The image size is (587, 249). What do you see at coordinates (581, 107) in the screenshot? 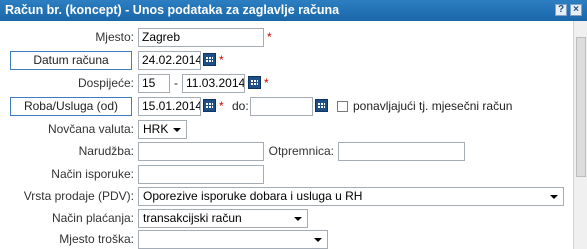
I see `scrollbar-thumb` at bounding box center [581, 107].